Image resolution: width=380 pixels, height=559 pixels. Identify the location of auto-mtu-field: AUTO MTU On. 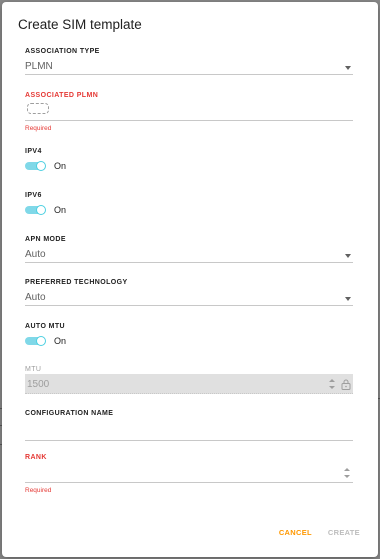
(189, 334).